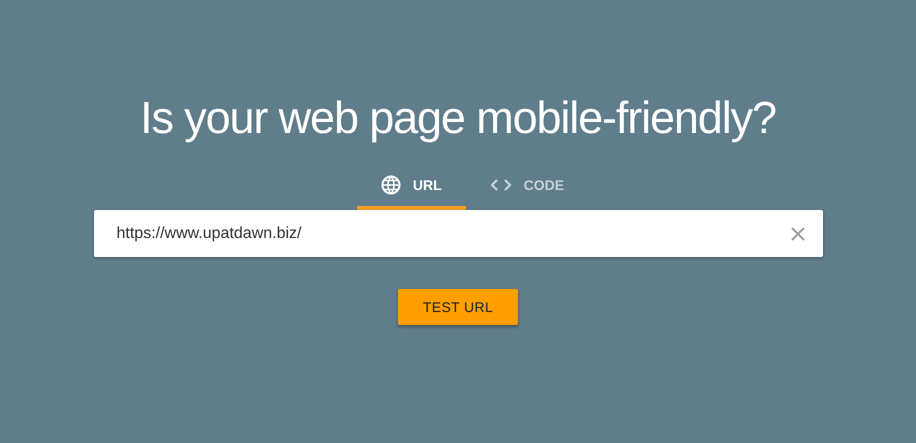  What do you see at coordinates (501, 185) in the screenshot?
I see `code-icon` at bounding box center [501, 185].